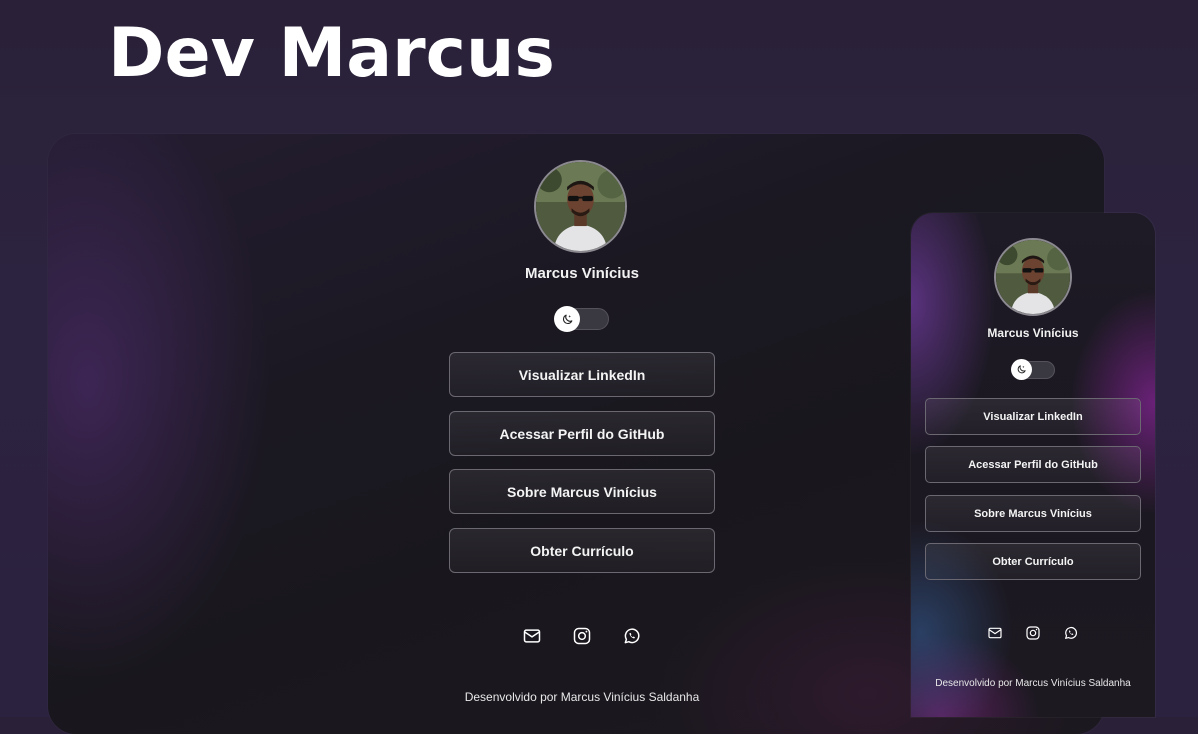  I want to click on page-title: Dev Marcus, so click(331, 53).